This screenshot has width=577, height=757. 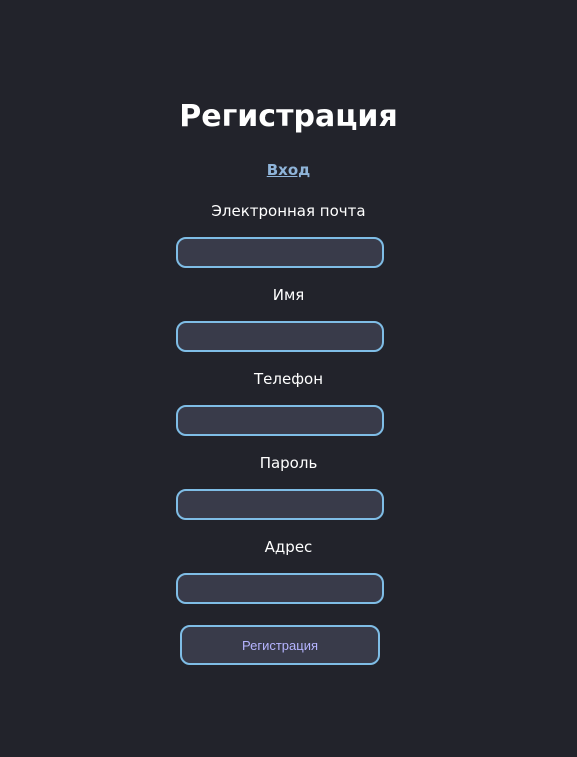 I want to click on password-label: Пароль, so click(x=288, y=463).